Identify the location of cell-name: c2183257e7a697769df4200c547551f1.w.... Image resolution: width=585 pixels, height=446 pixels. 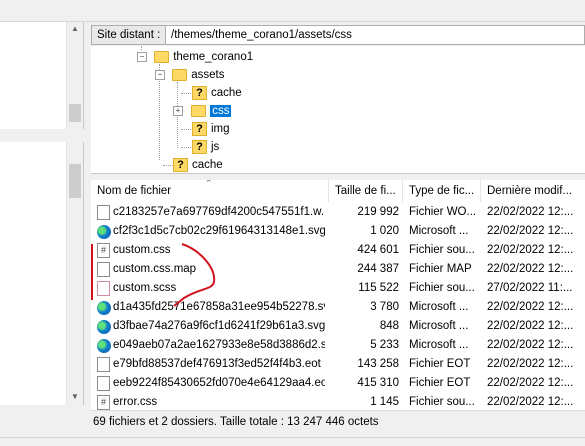
(219, 212).